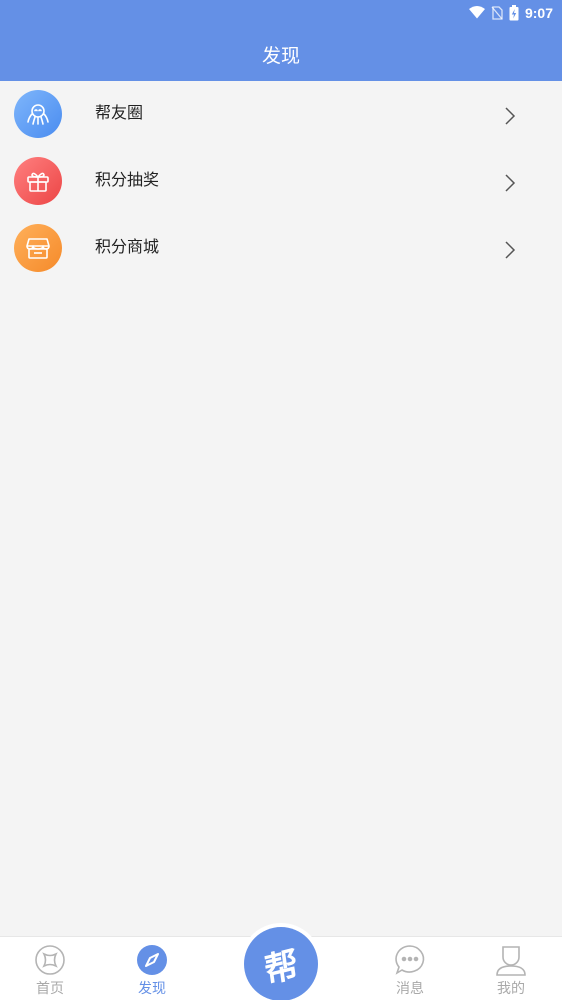 This screenshot has width=562, height=1000. What do you see at coordinates (50, 960) in the screenshot?
I see `home-icon` at bounding box center [50, 960].